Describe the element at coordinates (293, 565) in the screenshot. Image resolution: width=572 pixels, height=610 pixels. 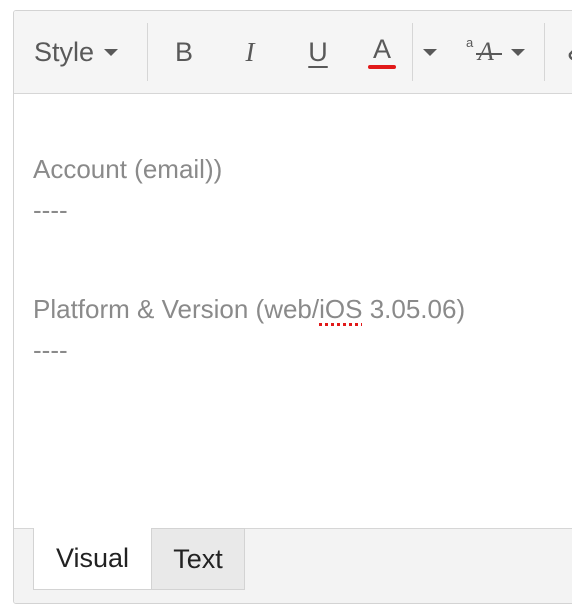
I see `editor-mode-bar: Visual Text` at that location.